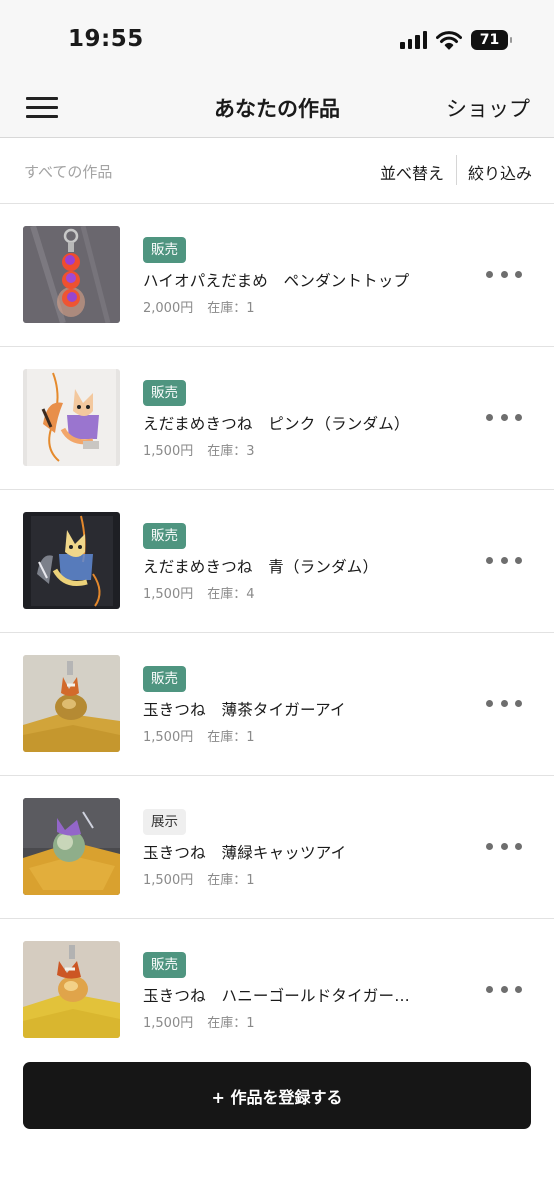 The image size is (554, 1200). I want to click on status-time: 19:55, so click(106, 39).